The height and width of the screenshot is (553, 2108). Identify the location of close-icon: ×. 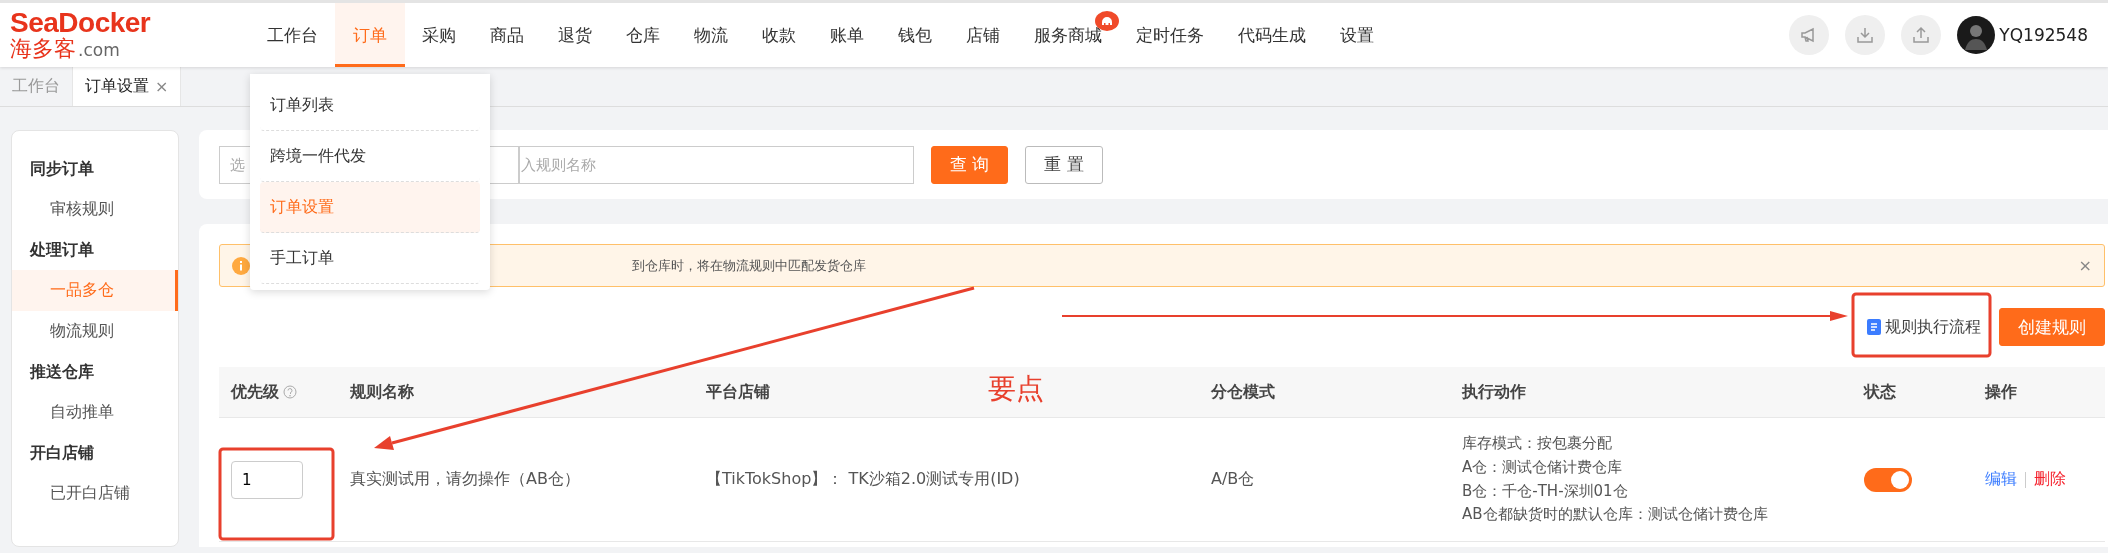
(162, 86).